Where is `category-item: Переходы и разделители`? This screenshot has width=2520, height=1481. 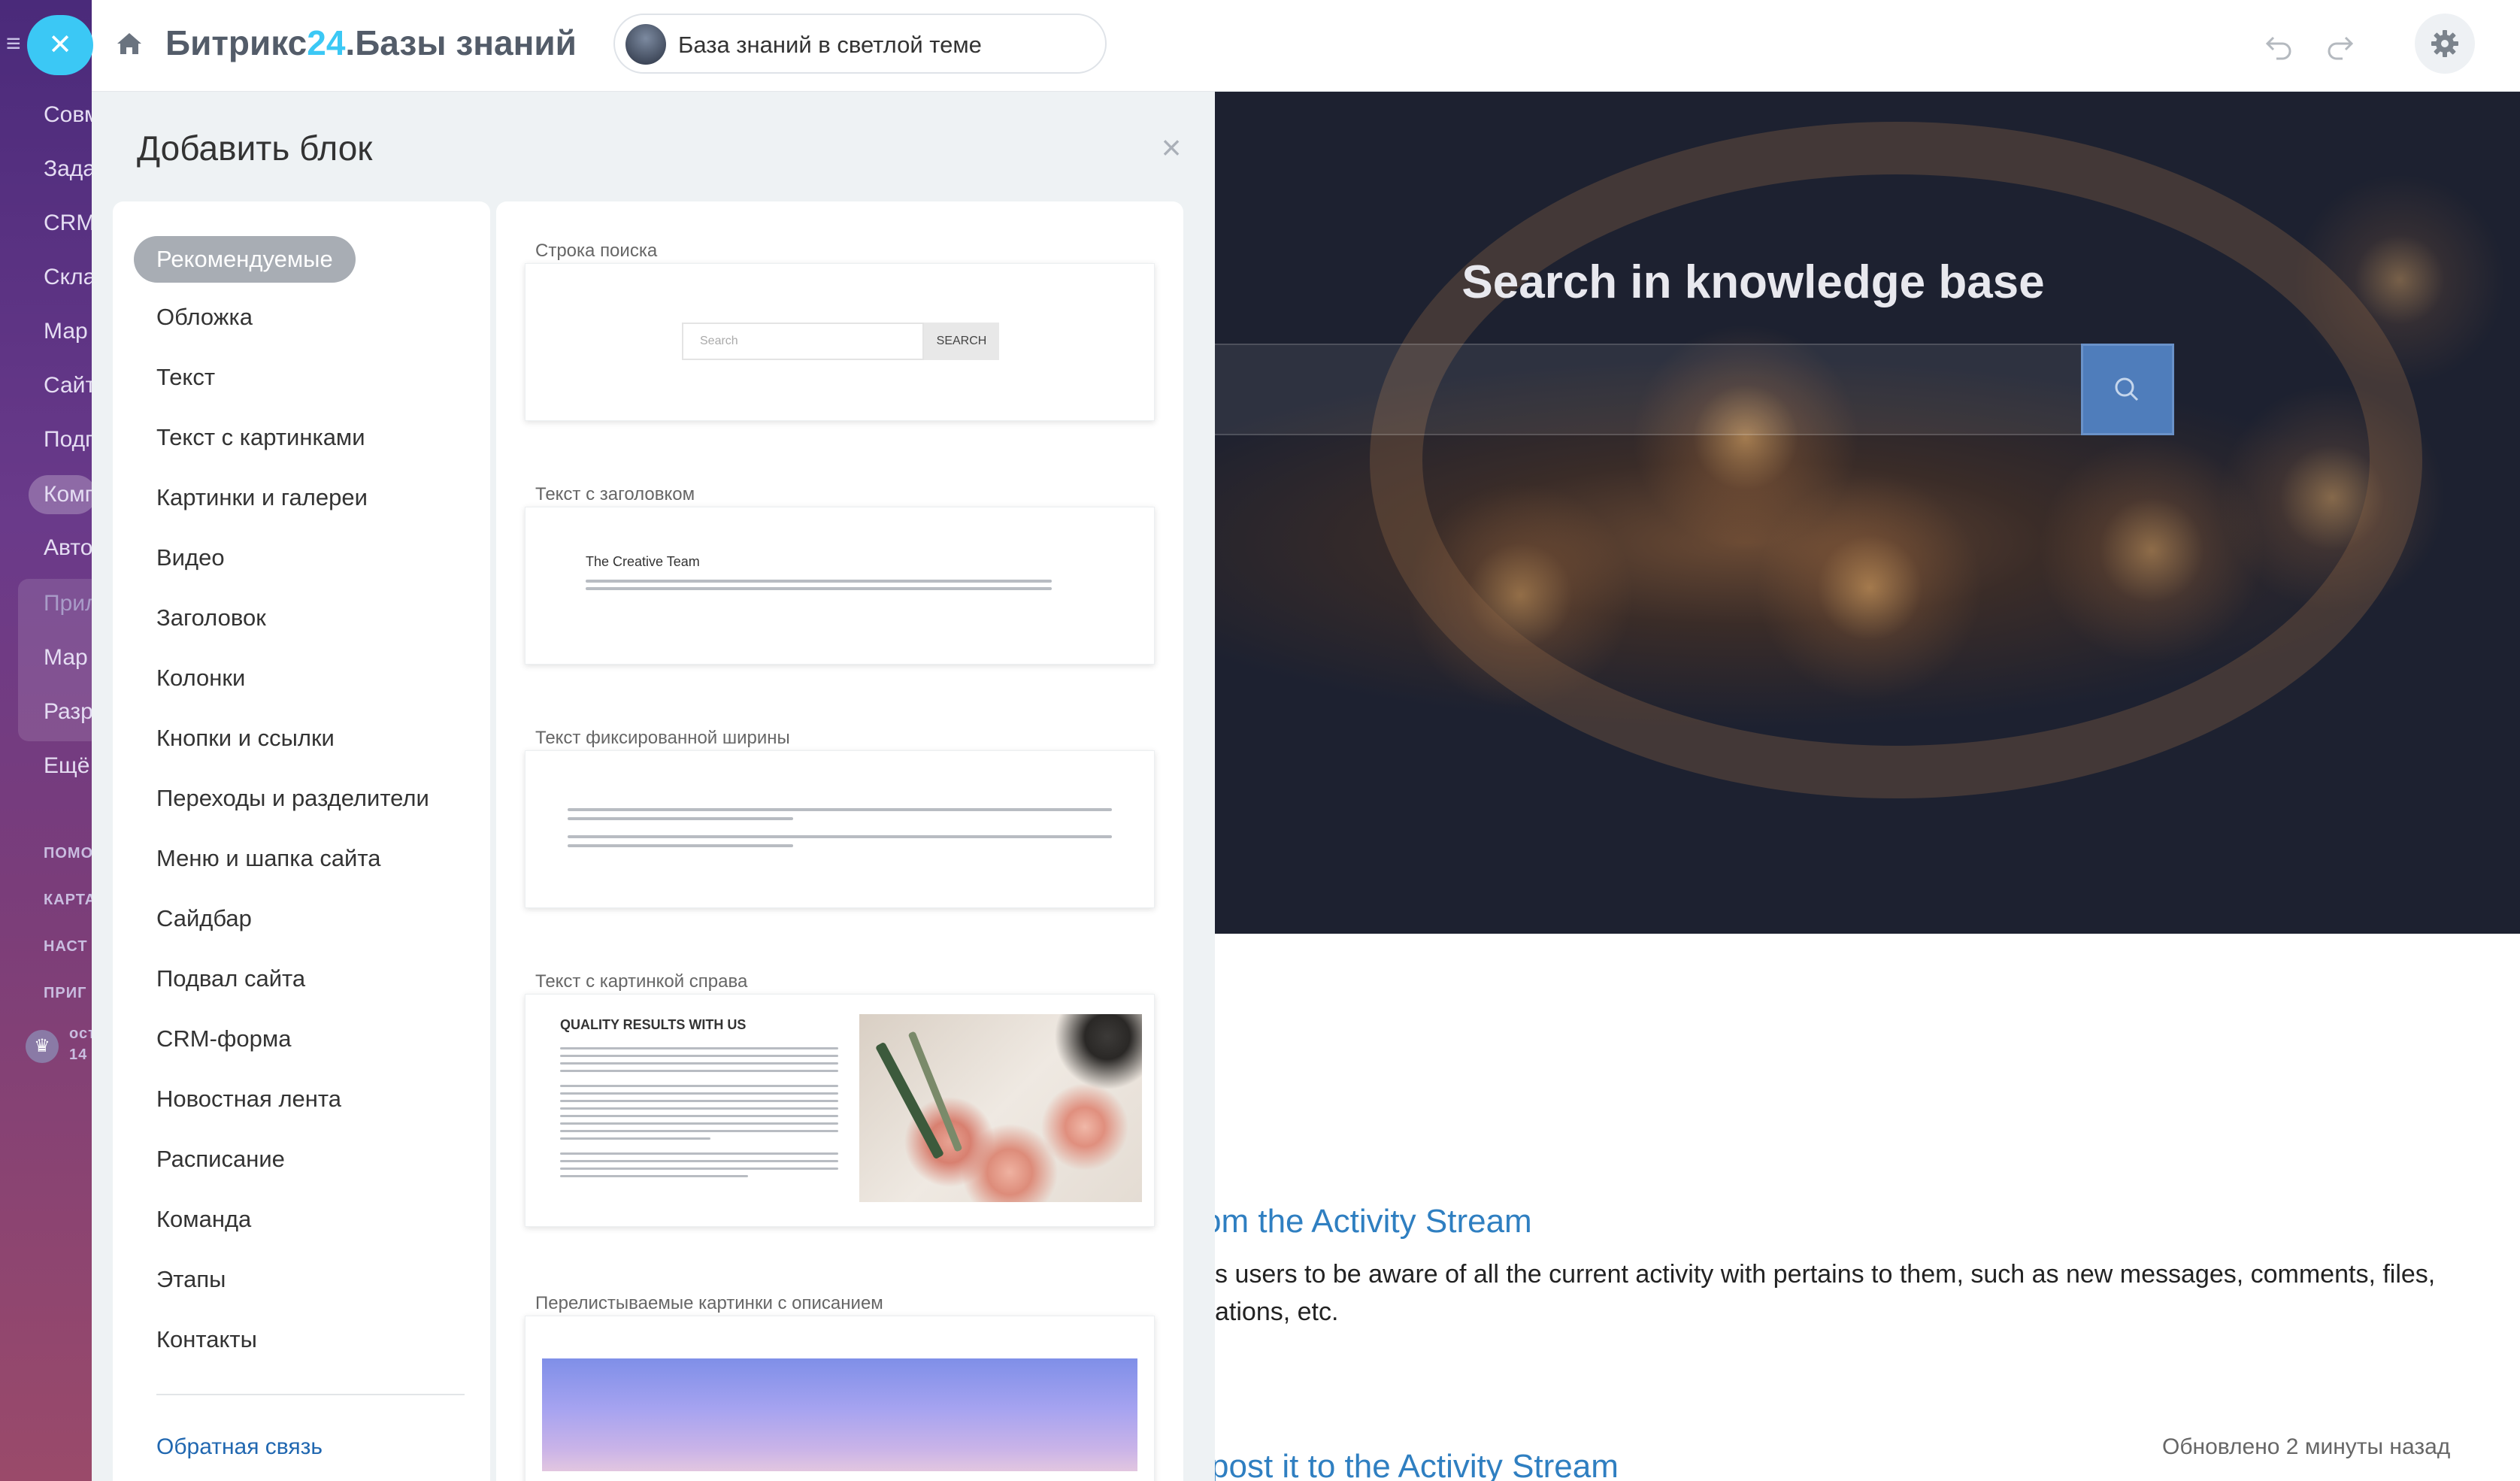 category-item: Переходы и разделители is located at coordinates (292, 799).